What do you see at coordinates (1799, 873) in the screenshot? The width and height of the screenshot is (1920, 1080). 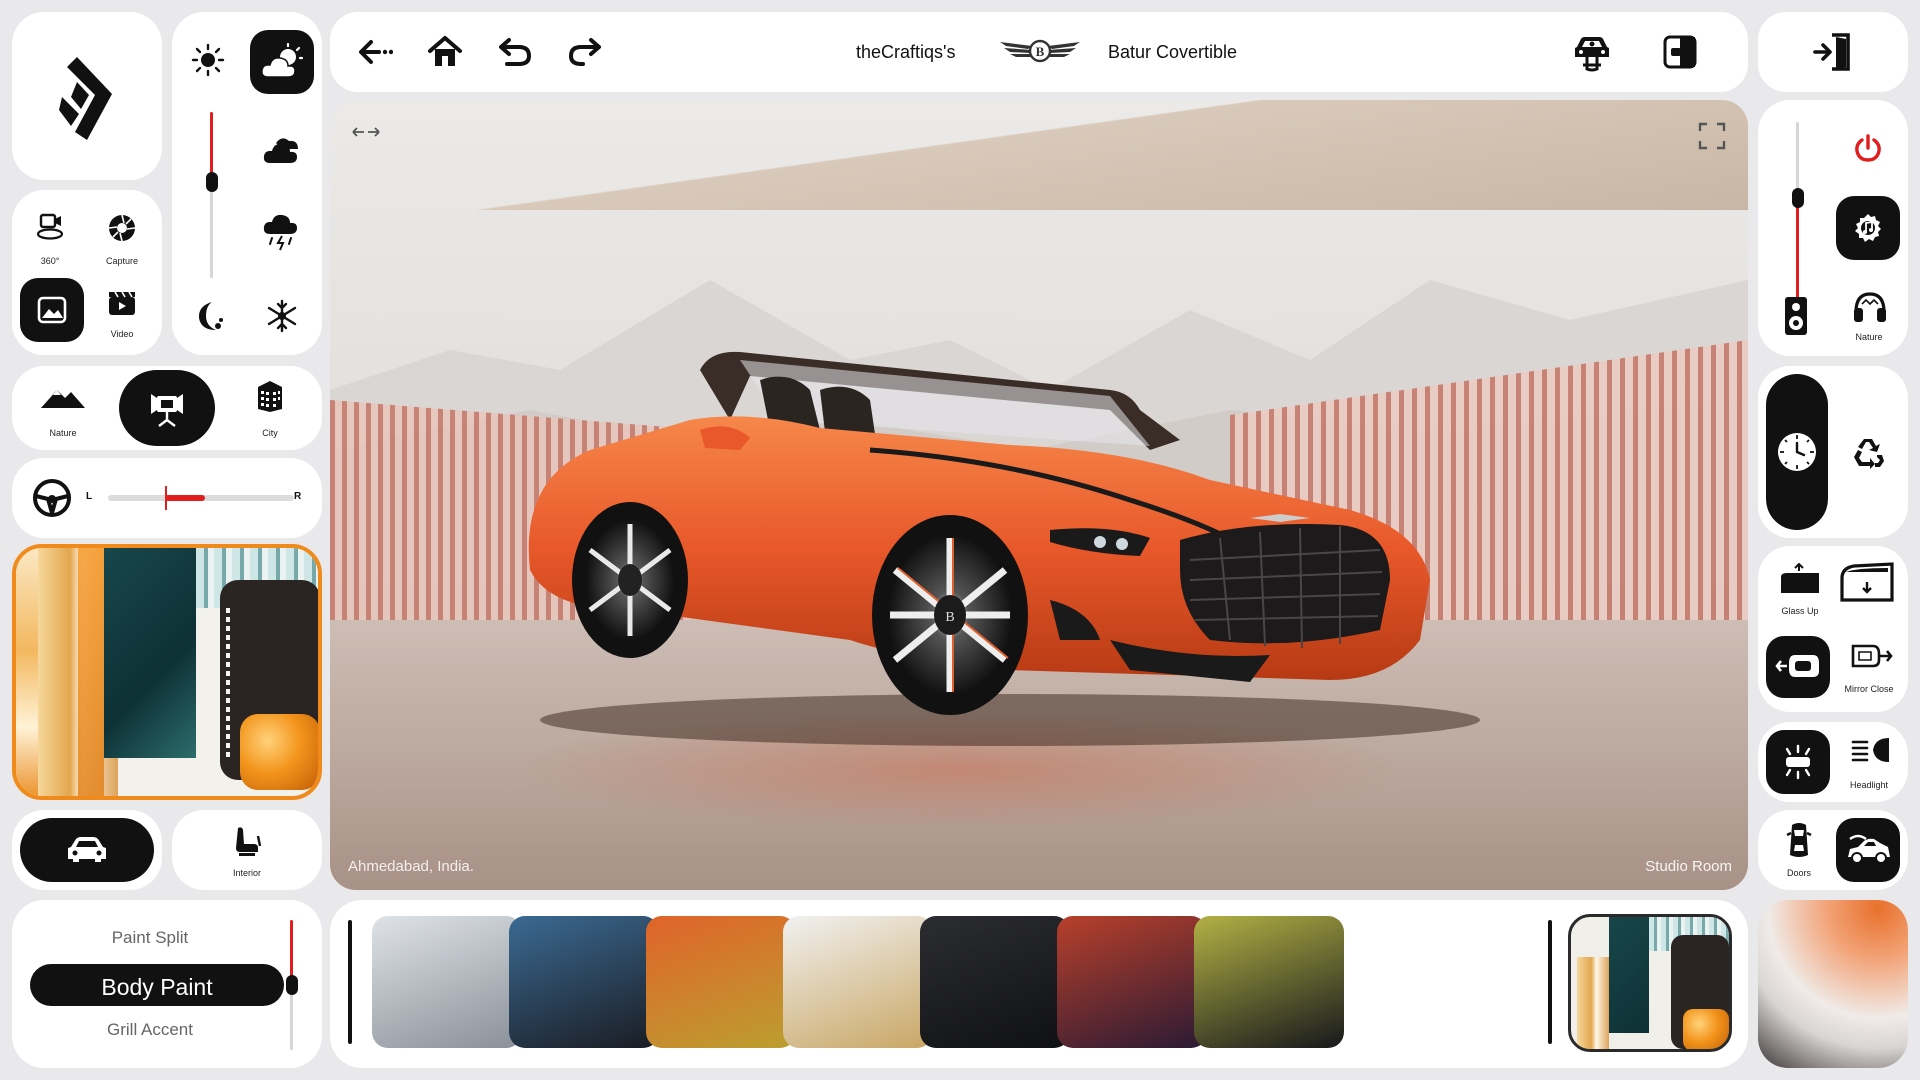 I see `doors-label: Doors` at bounding box center [1799, 873].